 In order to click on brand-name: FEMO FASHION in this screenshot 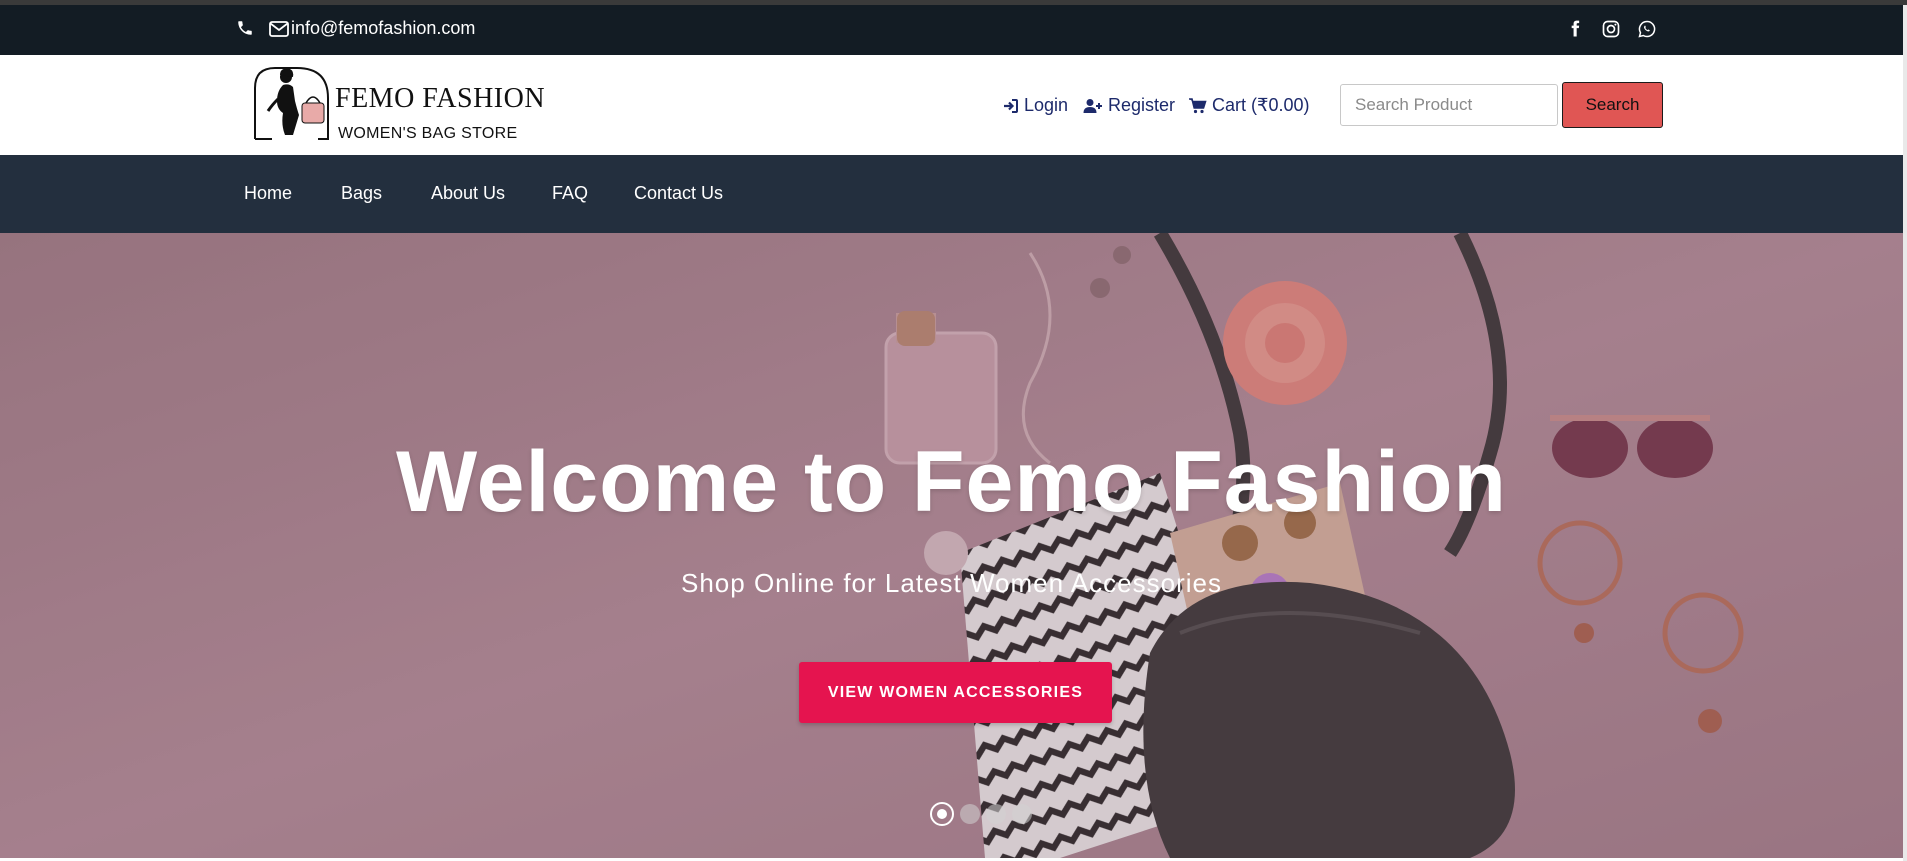, I will do `click(440, 98)`.